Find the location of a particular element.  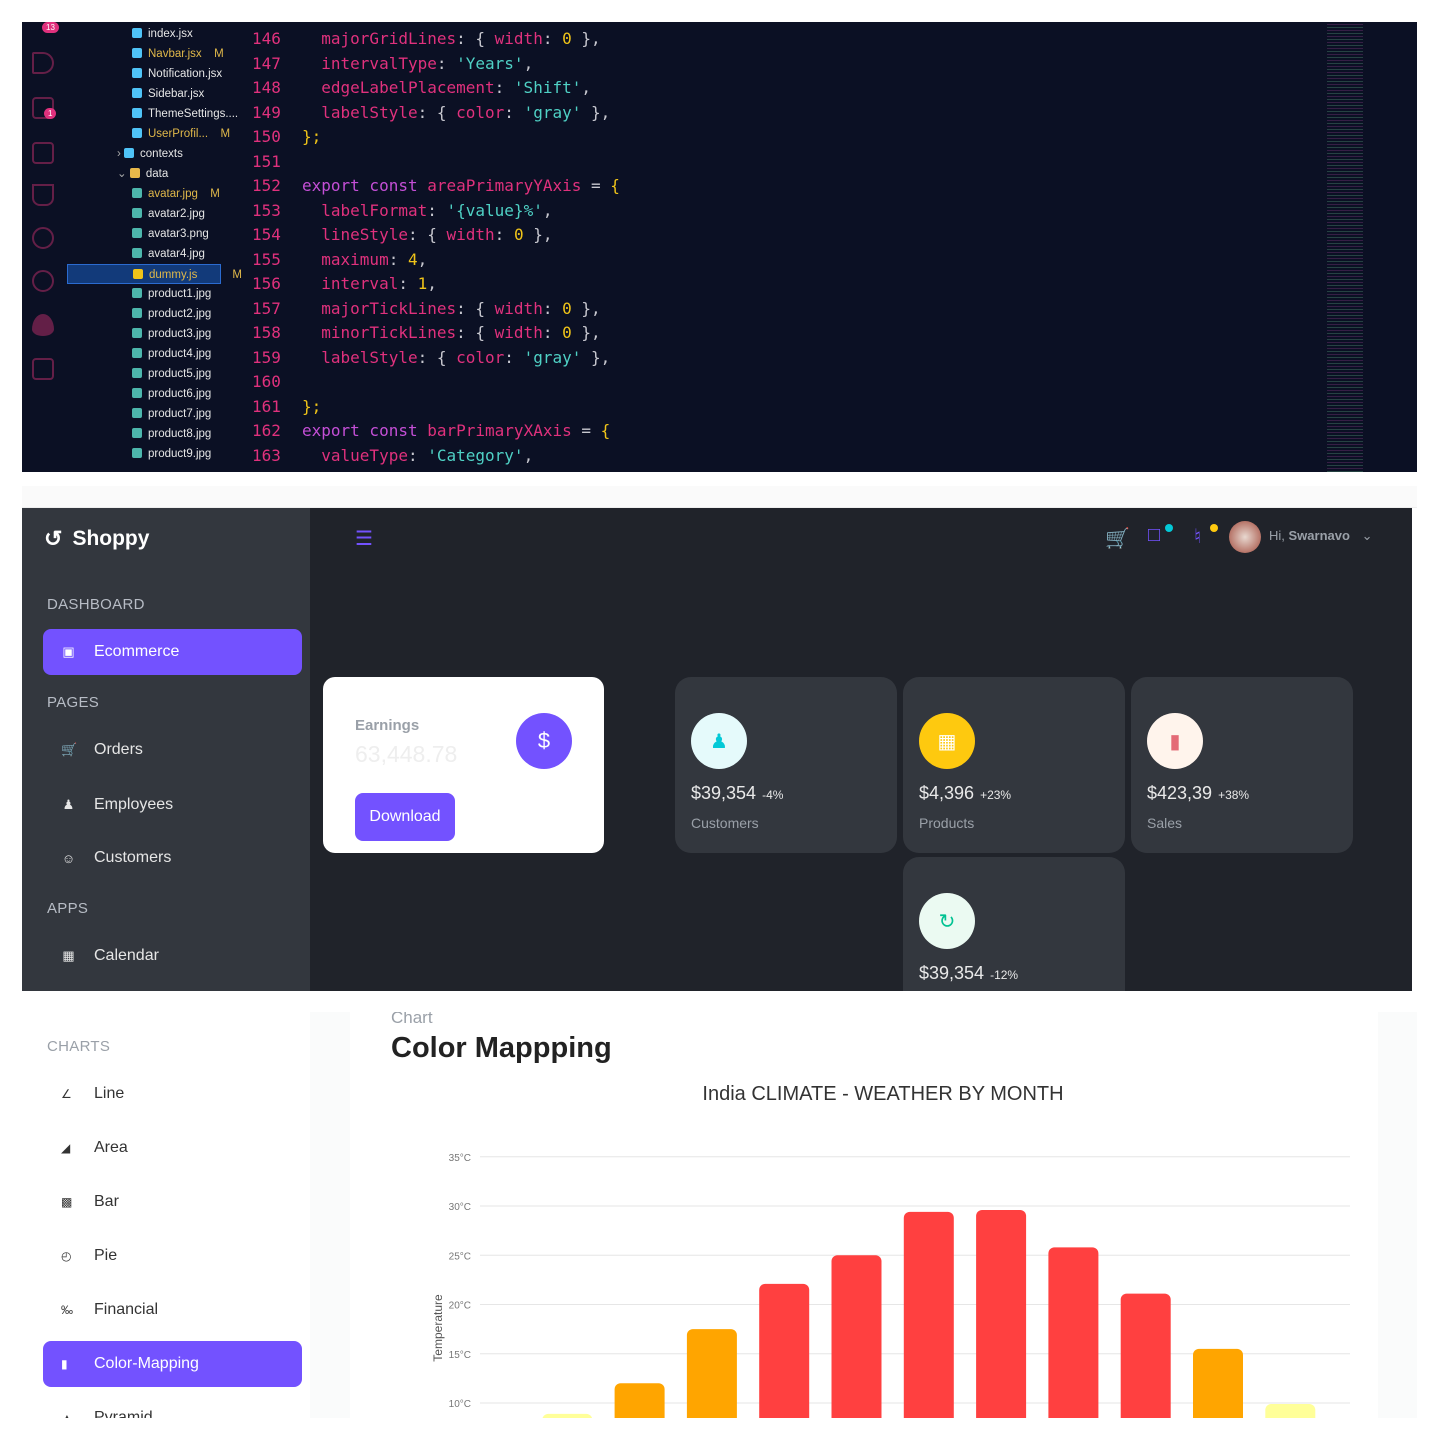

line-number: 150 is located at coordinates (266, 136).